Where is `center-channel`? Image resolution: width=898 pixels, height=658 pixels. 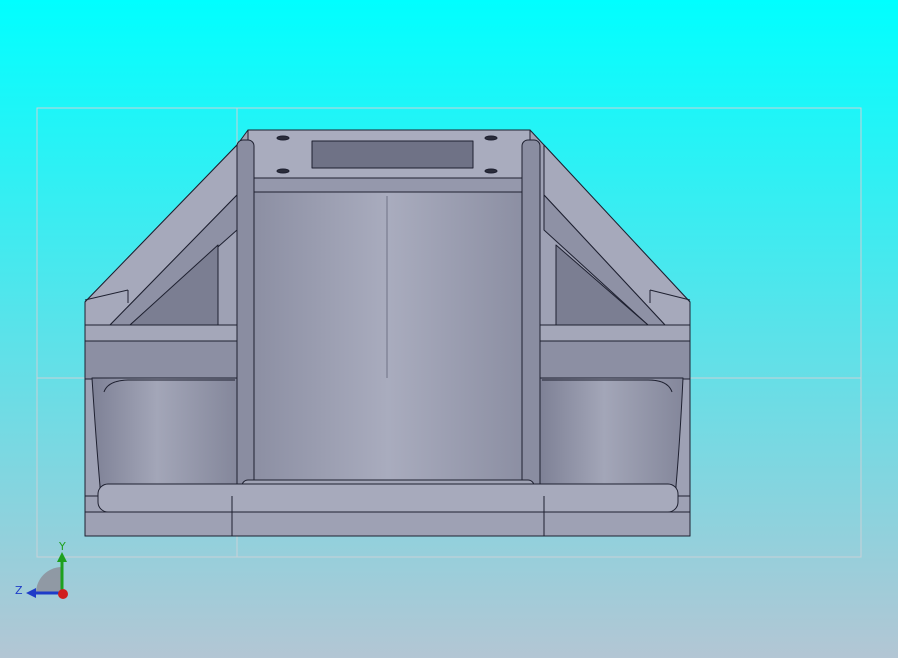
center-channel is located at coordinates (388, 337).